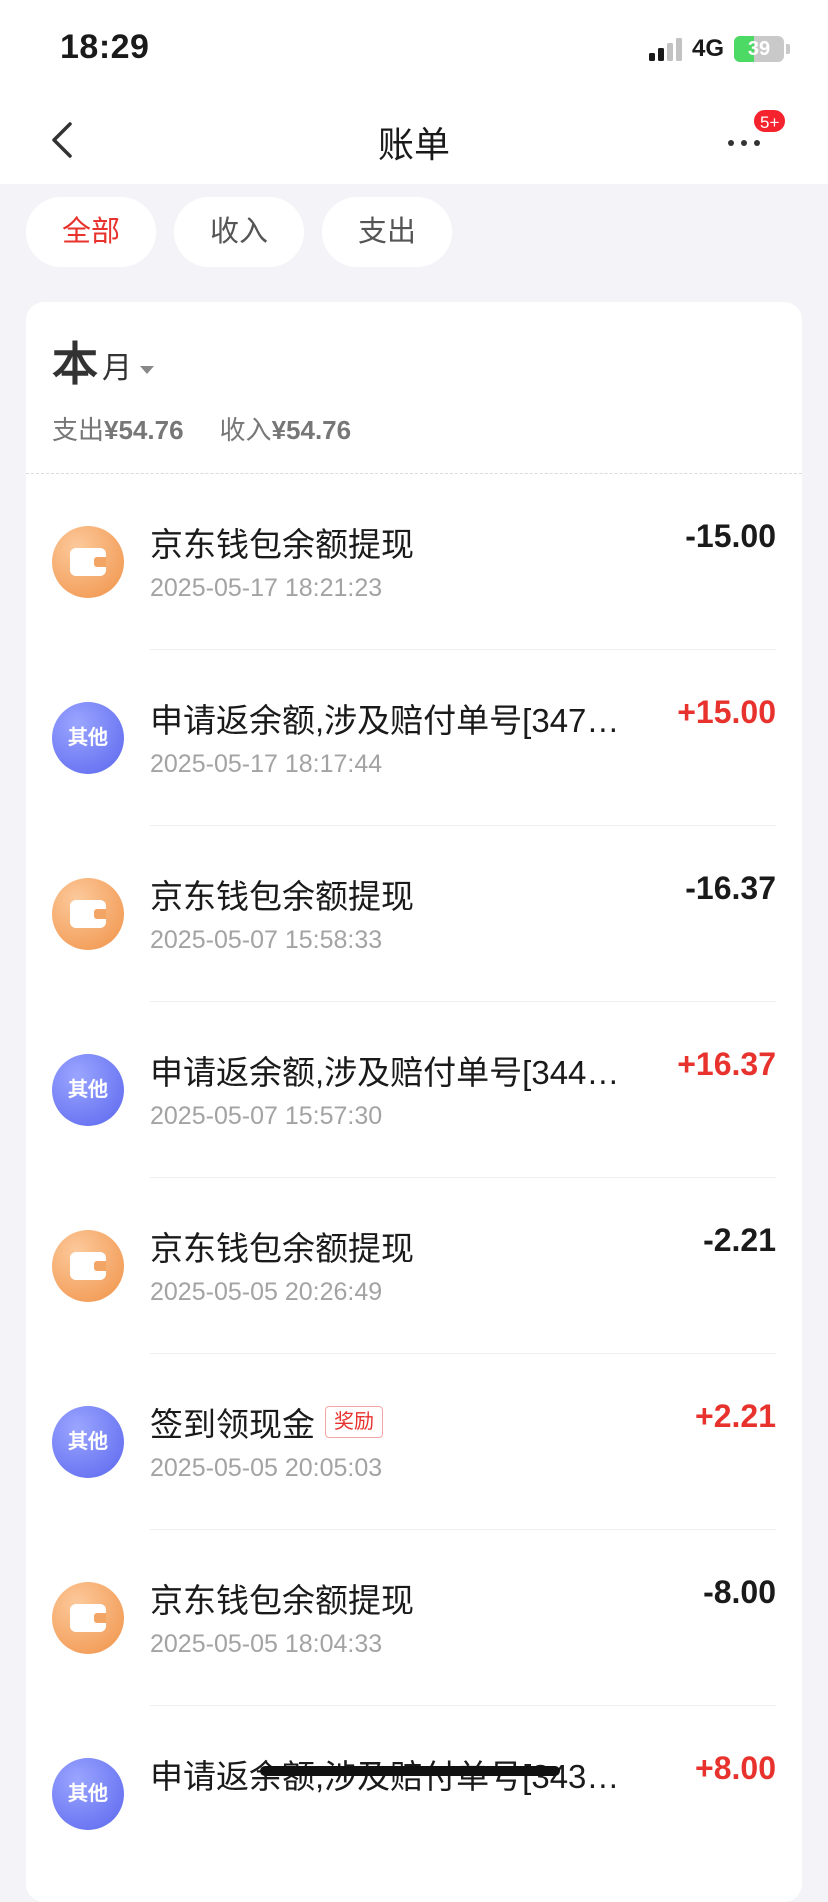 The height and width of the screenshot is (1902, 828). Describe the element at coordinates (726, 1064) in the screenshot. I see `transaction-amount: +16.37` at that location.